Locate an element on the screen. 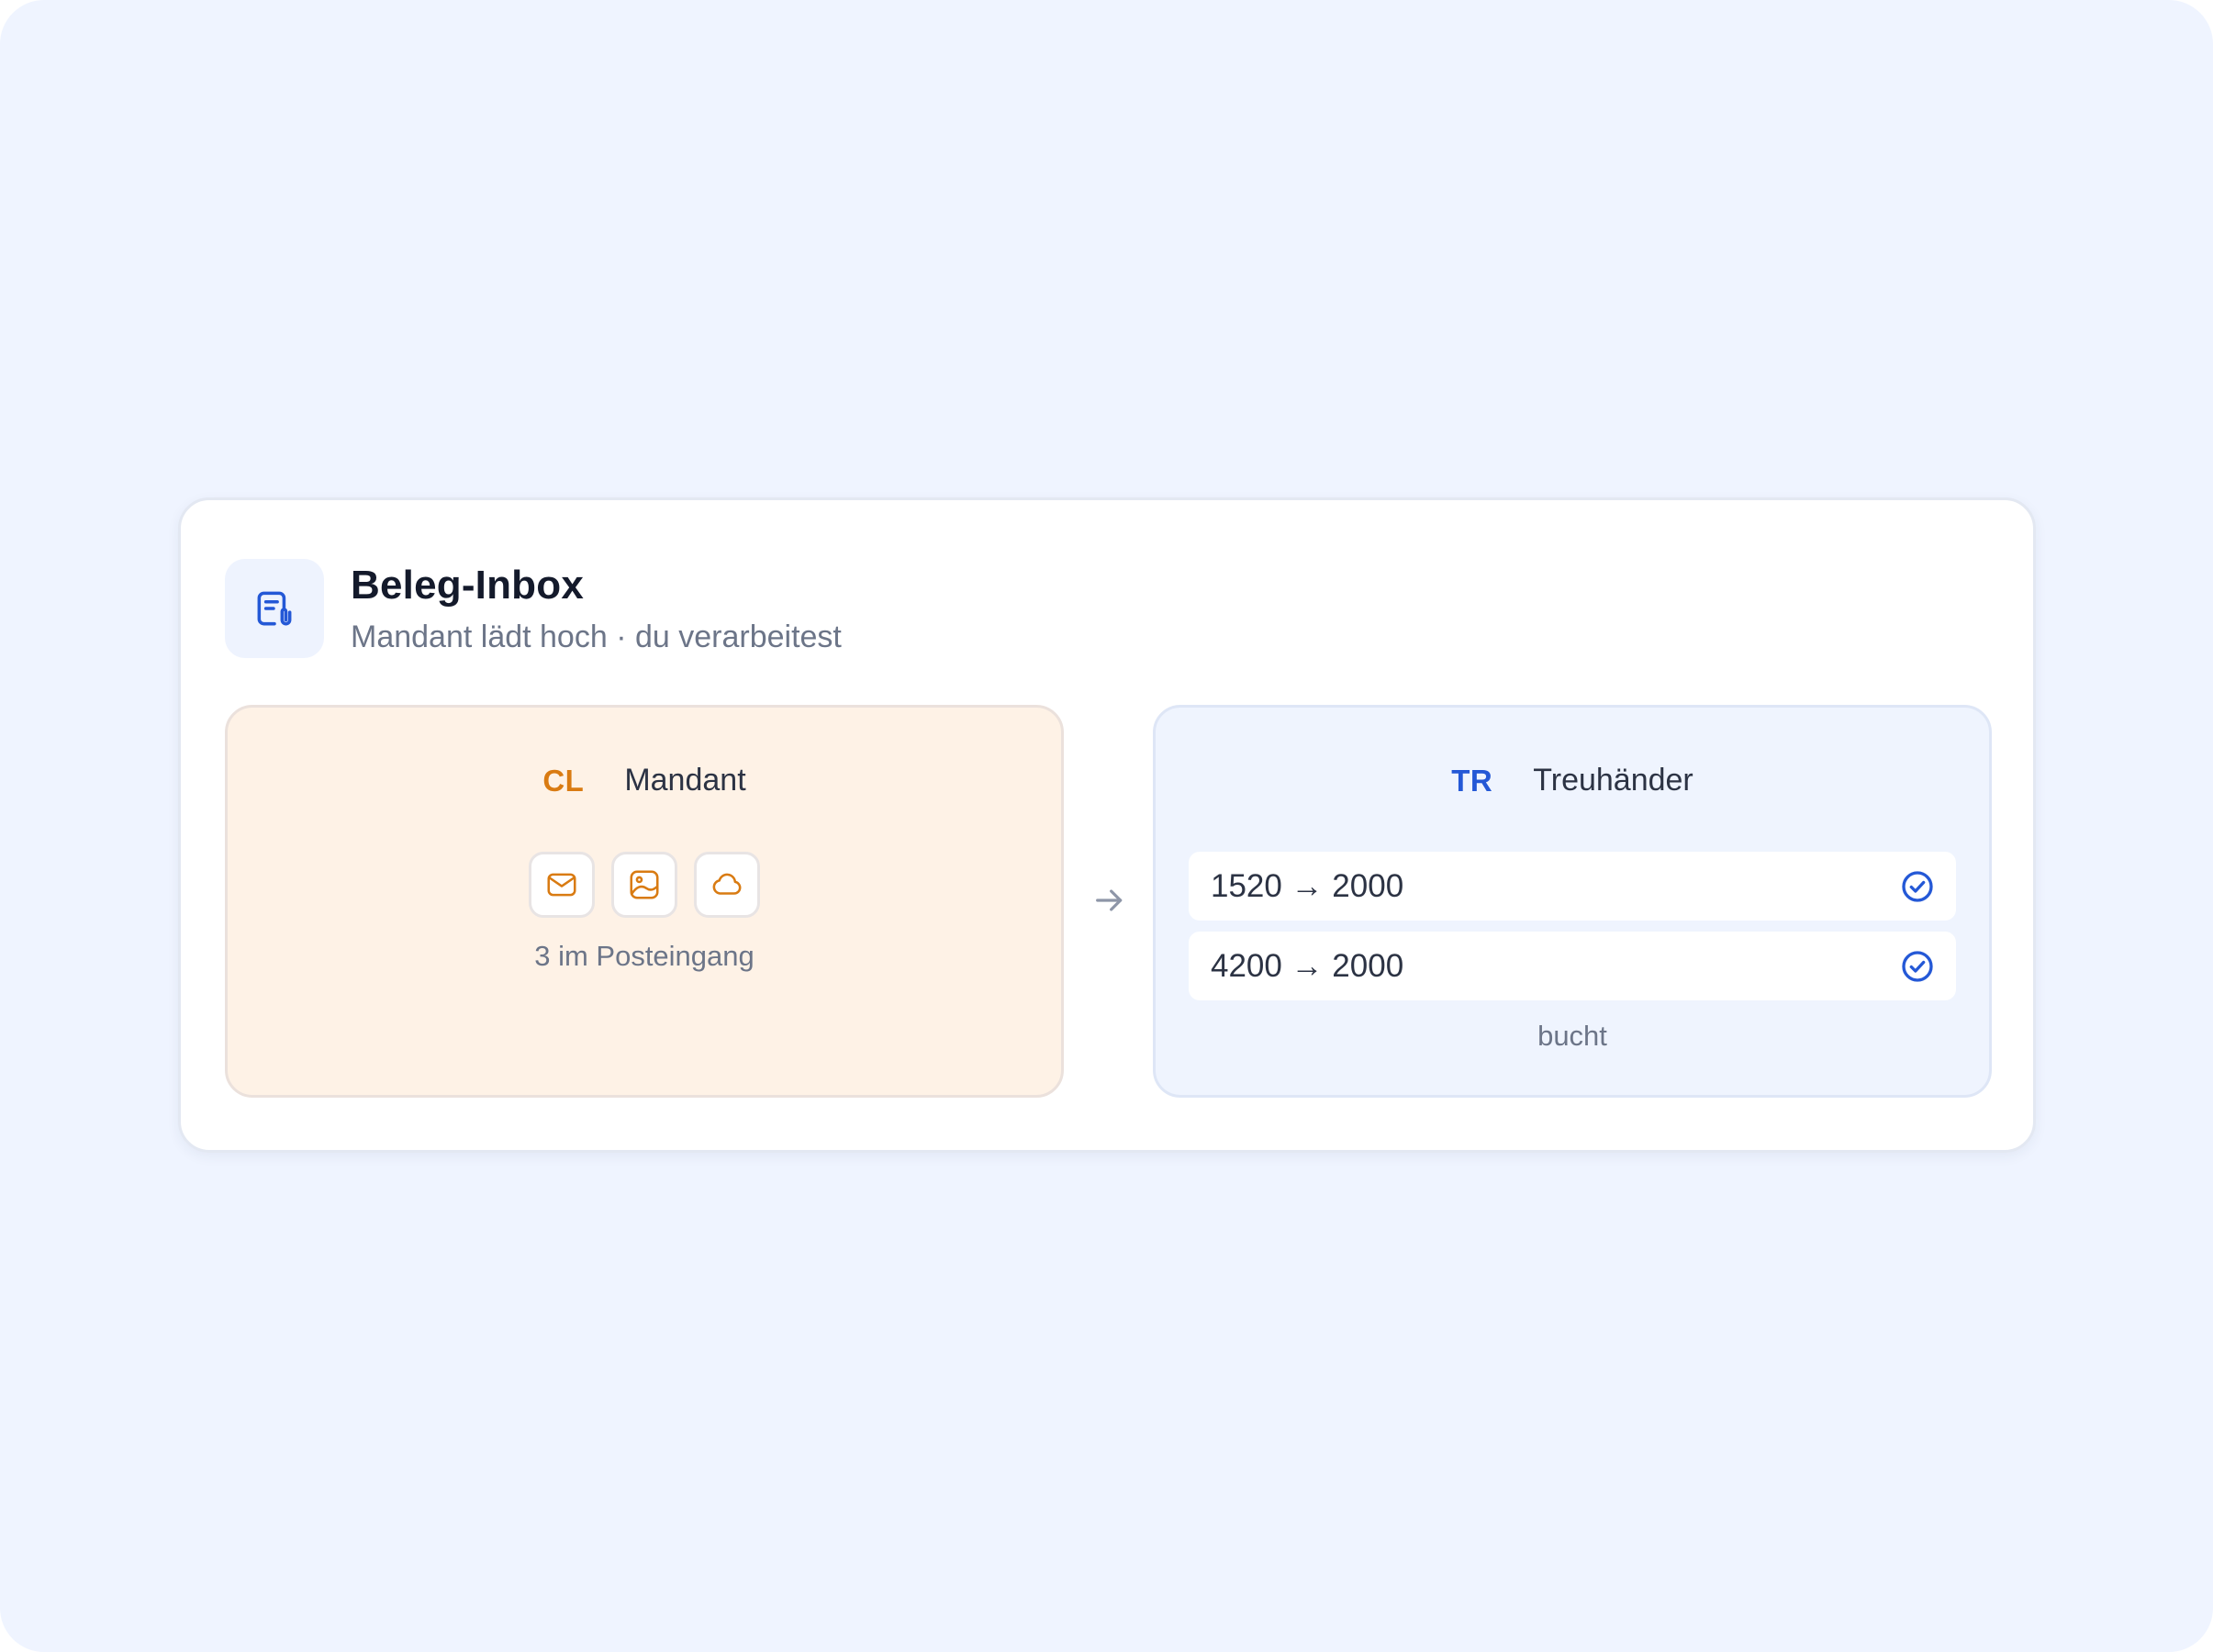 The image size is (2213, 1652). header-icon-tile is located at coordinates (274, 608).